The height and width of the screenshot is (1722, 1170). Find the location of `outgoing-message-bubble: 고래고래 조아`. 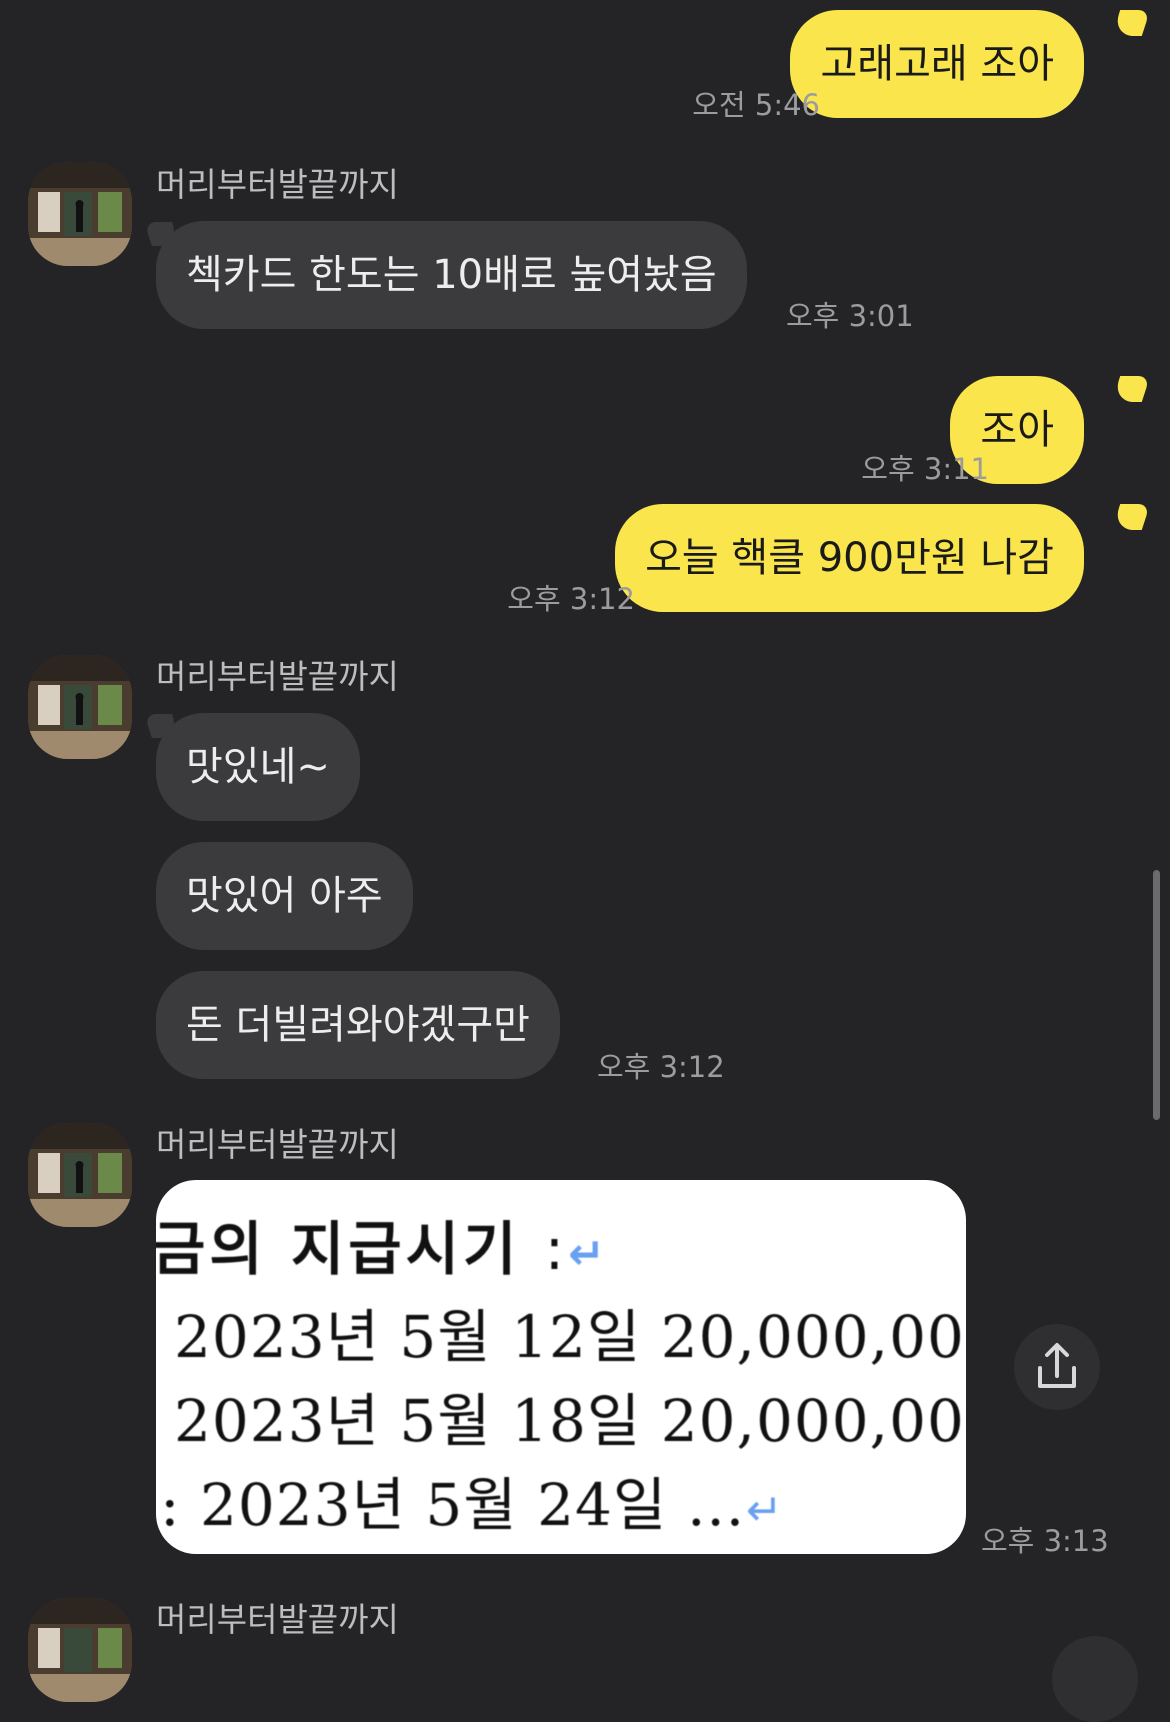

outgoing-message-bubble: 고래고래 조아 is located at coordinates (937, 64).